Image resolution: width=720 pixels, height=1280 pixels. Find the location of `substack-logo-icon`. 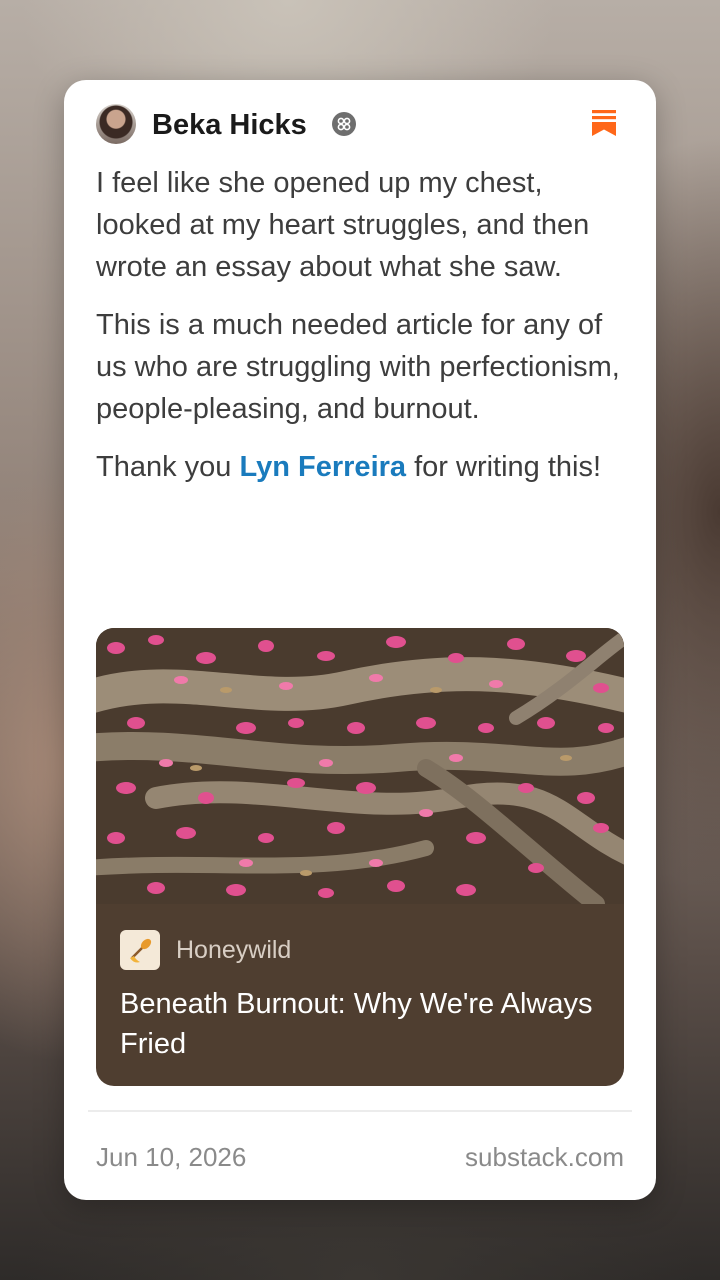

substack-logo-icon is located at coordinates (604, 123).